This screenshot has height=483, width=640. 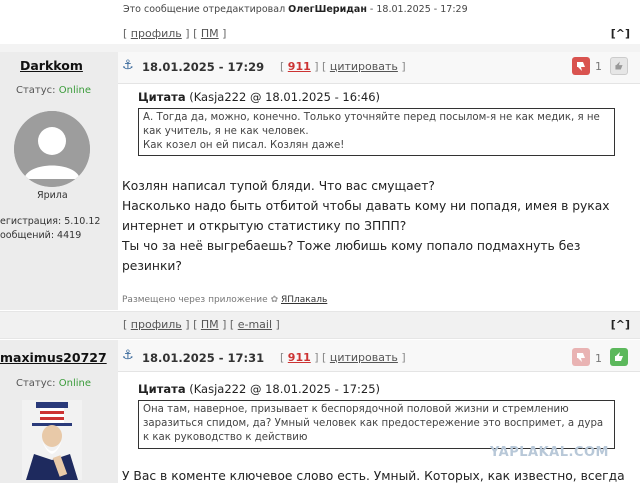 What do you see at coordinates (364, 357) in the screenshot?
I see `post2-quote-link: цитировать` at bounding box center [364, 357].